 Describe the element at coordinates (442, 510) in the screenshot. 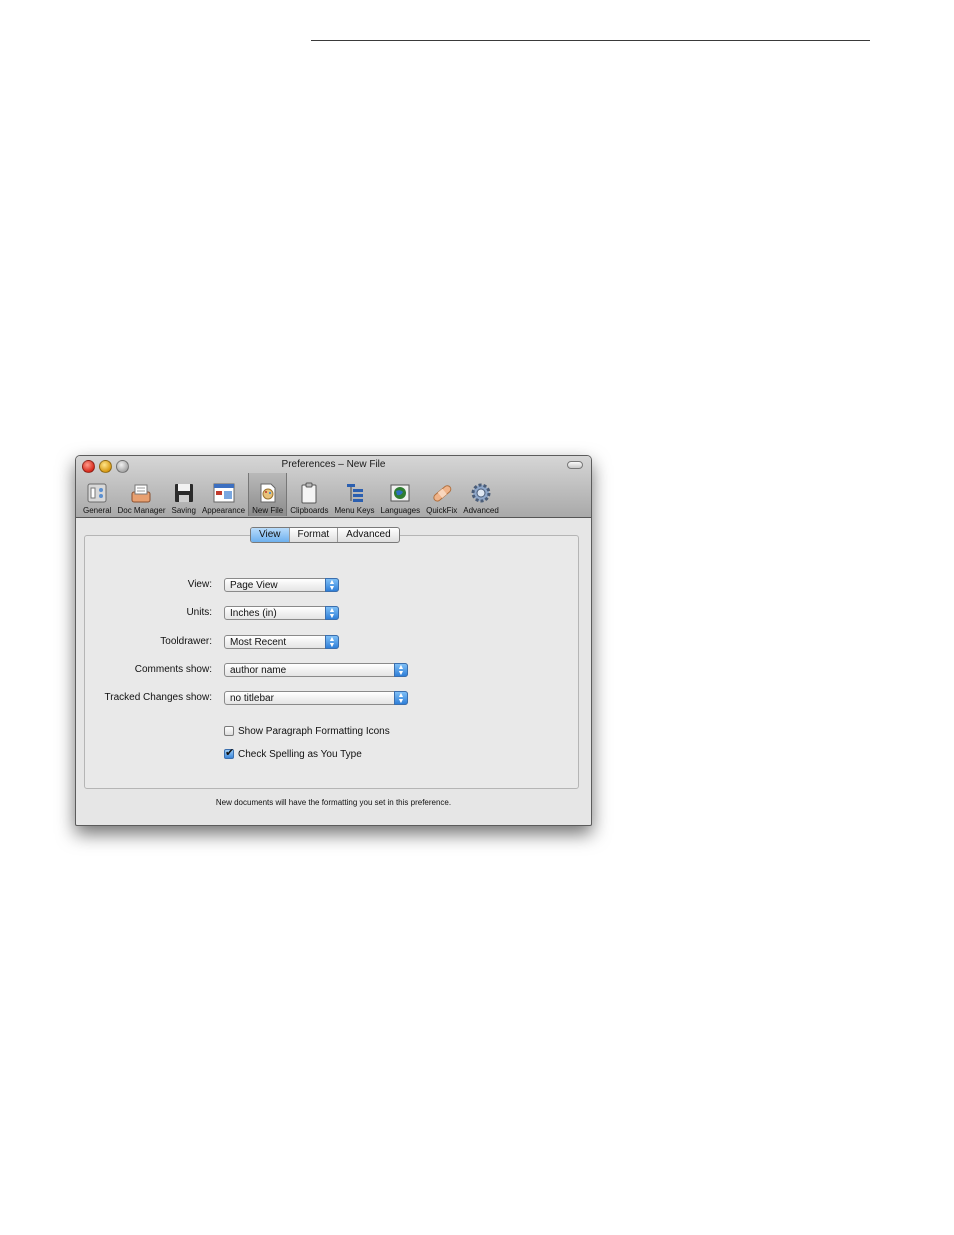

I see `toolbar-label: QuickFix` at that location.